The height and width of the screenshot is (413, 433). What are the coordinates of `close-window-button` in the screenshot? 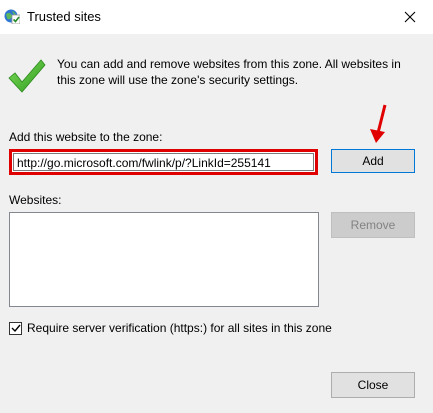 It's located at (410, 17).